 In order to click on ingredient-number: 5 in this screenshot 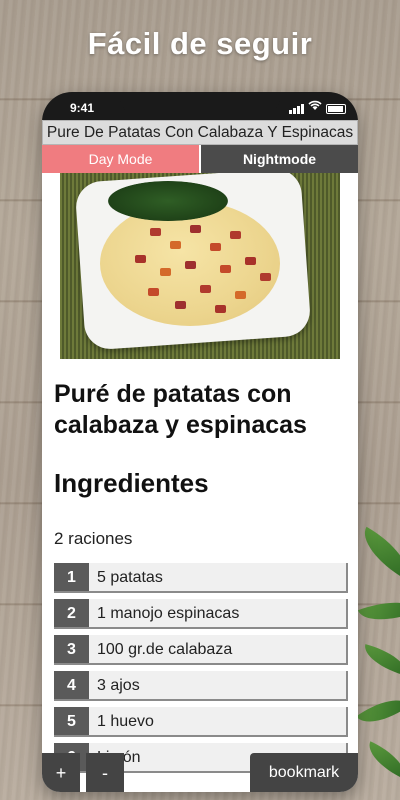, I will do `click(71, 721)`.